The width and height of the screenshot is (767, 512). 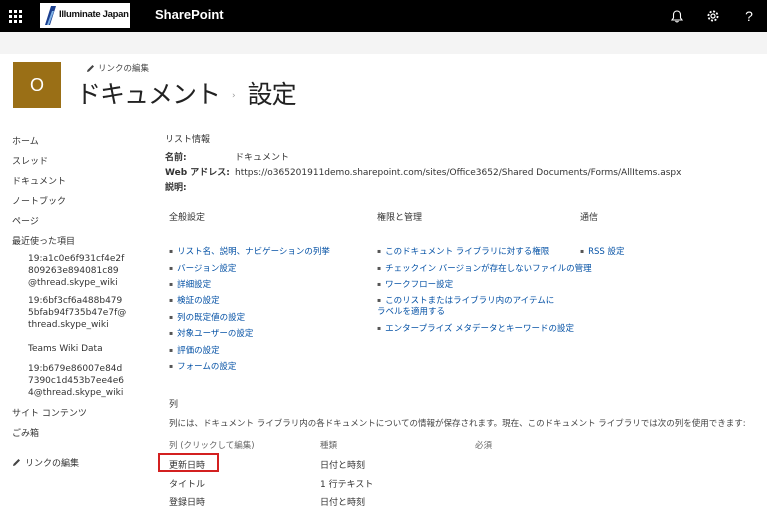 I want to click on link-rating-settings: 評価の設定, so click(x=194, y=351).